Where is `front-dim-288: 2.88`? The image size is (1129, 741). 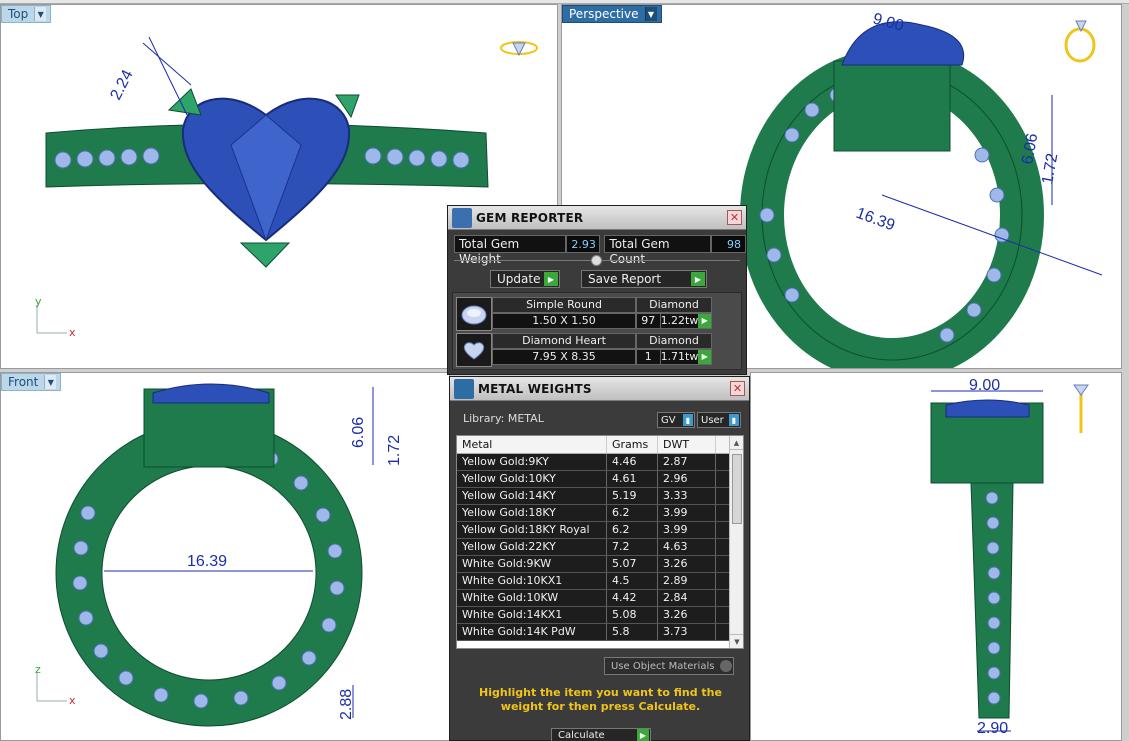
front-dim-288: 2.88 is located at coordinates (346, 704).